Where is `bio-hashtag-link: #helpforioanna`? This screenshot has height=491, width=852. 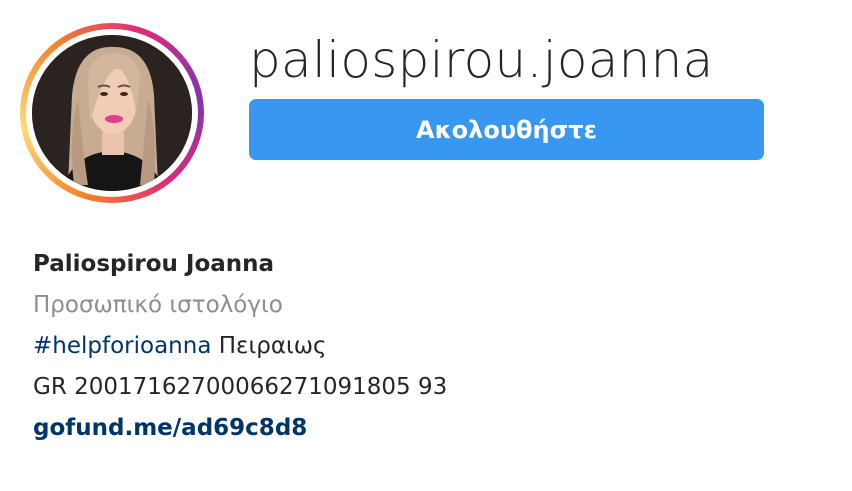 bio-hashtag-link: #helpforioanna is located at coordinates (122, 346).